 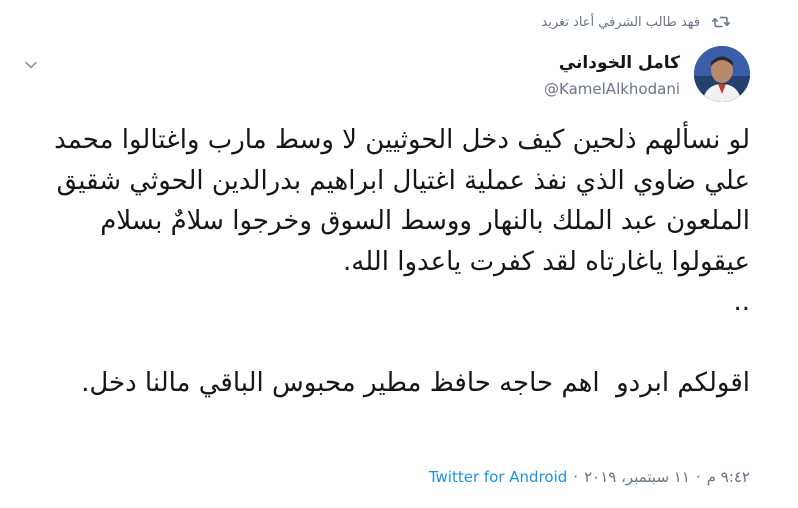 I want to click on tweet-time: ٩:٤٢ م, so click(x=728, y=477).